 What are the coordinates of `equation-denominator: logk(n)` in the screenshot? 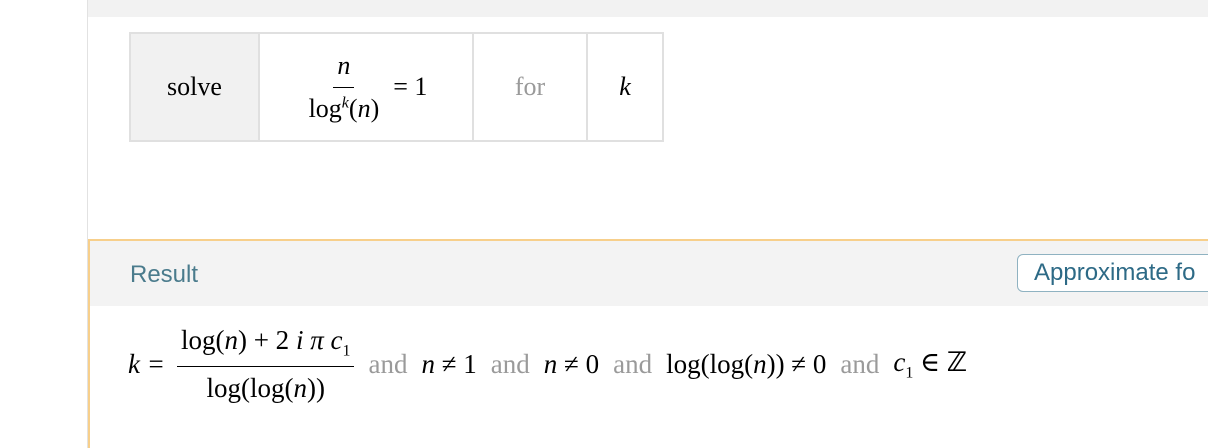 It's located at (344, 106).